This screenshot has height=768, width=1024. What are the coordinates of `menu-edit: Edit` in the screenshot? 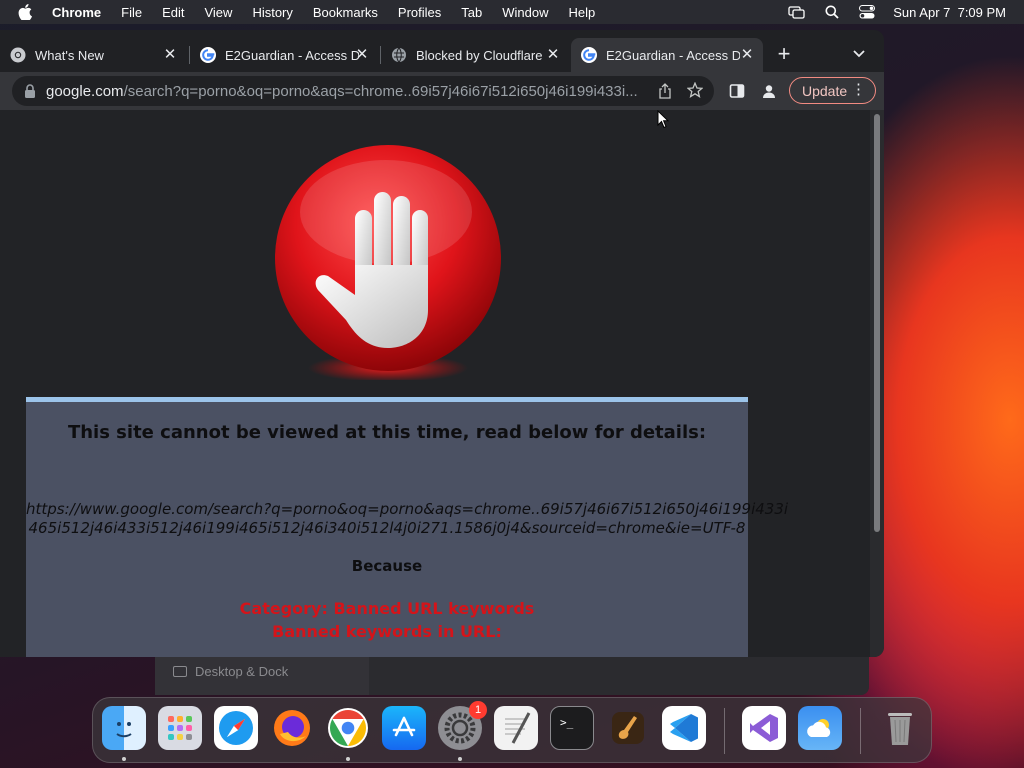 It's located at (173, 12).